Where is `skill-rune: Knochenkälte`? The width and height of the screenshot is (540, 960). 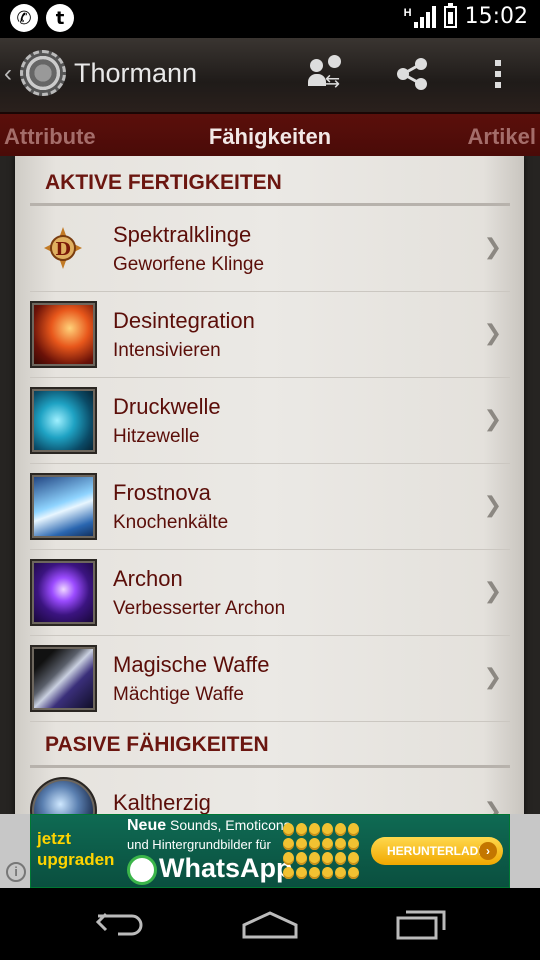
skill-rune: Knochenkälte is located at coordinates (171, 522).